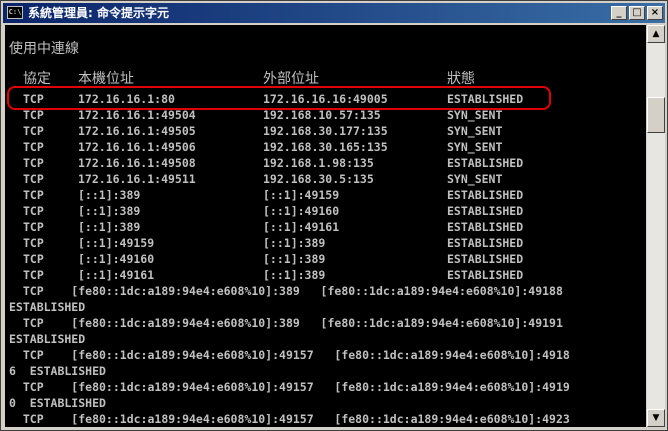 The image size is (668, 431). I want to click on row-foreign-address: 192.168.30.165:135, so click(325, 147).